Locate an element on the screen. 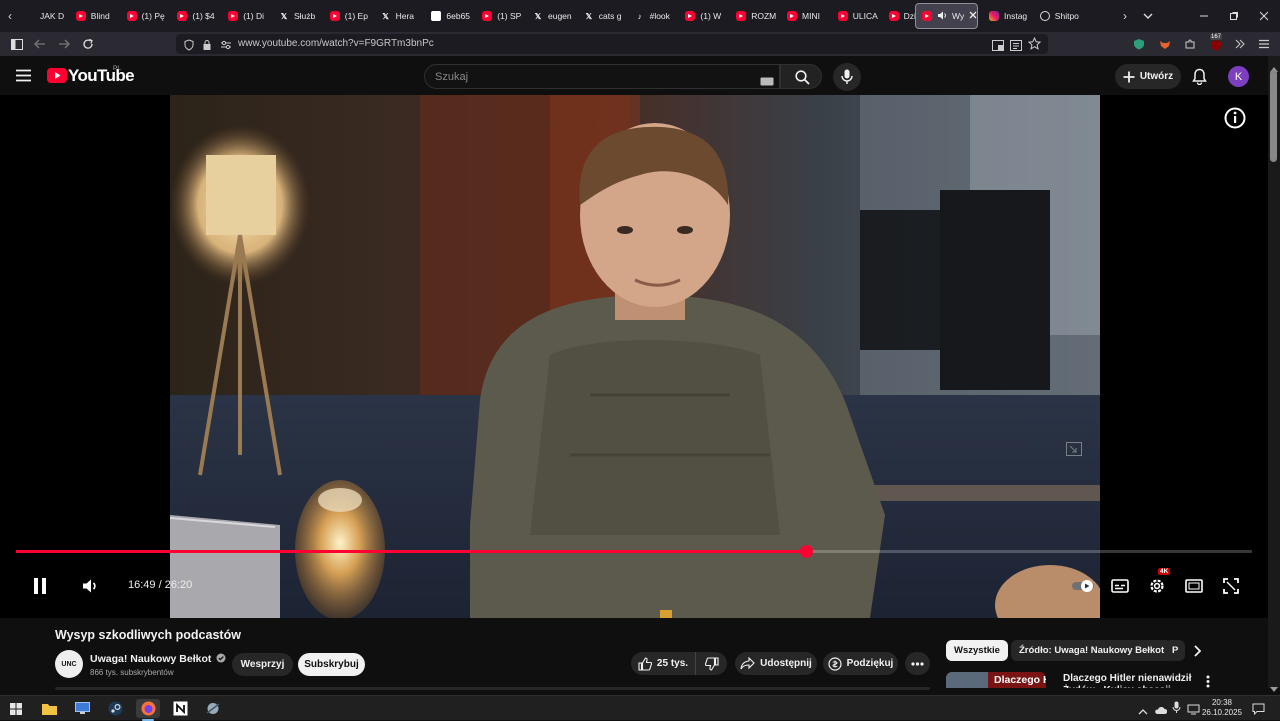 The image size is (1280, 721). tab-audio-playing-icon is located at coordinates (942, 16).